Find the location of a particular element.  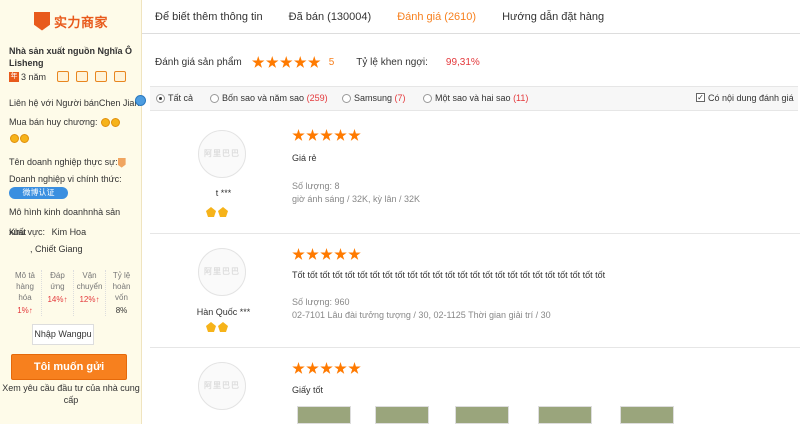

stat-shipping: Vận chuyển 12%↑ is located at coordinates (89, 293).